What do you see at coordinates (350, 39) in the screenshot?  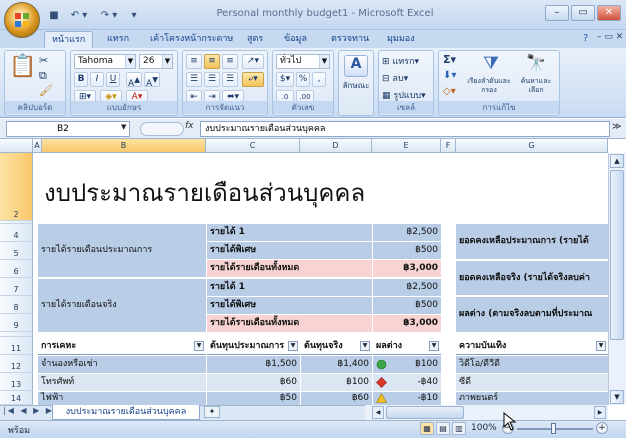 I see `tab-review: ตรวจทาน` at bounding box center [350, 39].